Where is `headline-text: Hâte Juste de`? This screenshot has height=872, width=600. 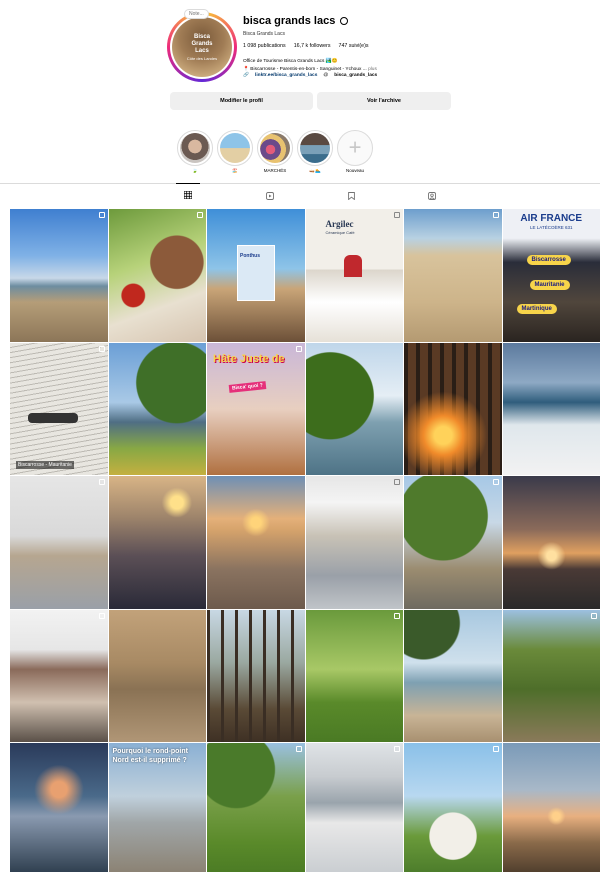 headline-text: Hâte Juste de is located at coordinates (249, 358).